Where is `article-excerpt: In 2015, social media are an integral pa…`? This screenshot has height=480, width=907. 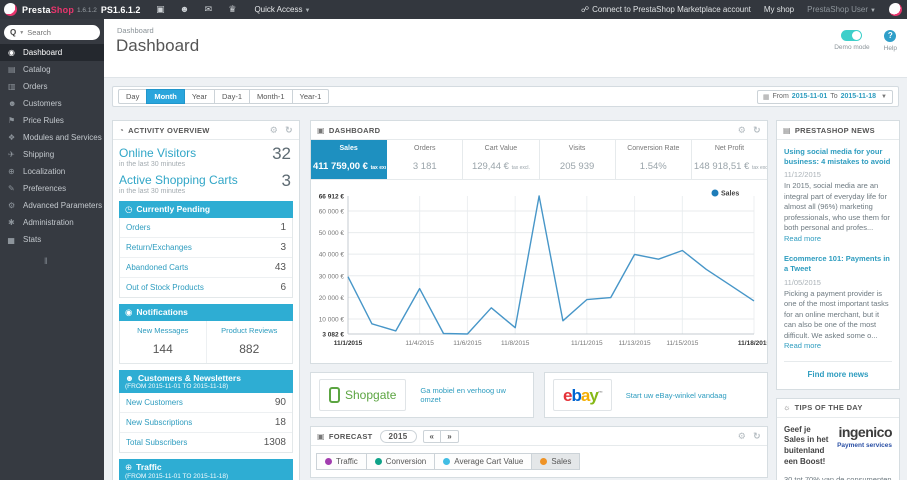
article-excerpt: In 2015, social media are an integral pa… is located at coordinates (837, 212).